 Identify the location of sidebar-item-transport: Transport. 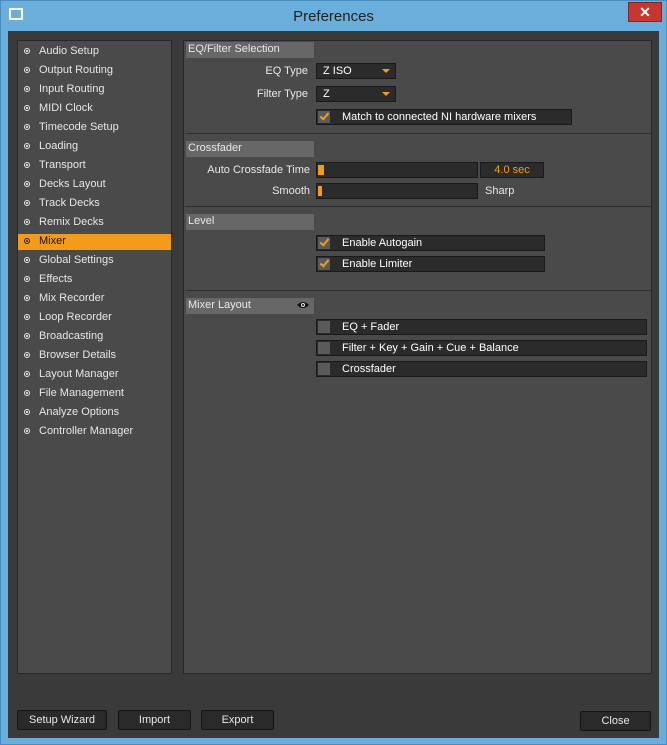
(94, 166).